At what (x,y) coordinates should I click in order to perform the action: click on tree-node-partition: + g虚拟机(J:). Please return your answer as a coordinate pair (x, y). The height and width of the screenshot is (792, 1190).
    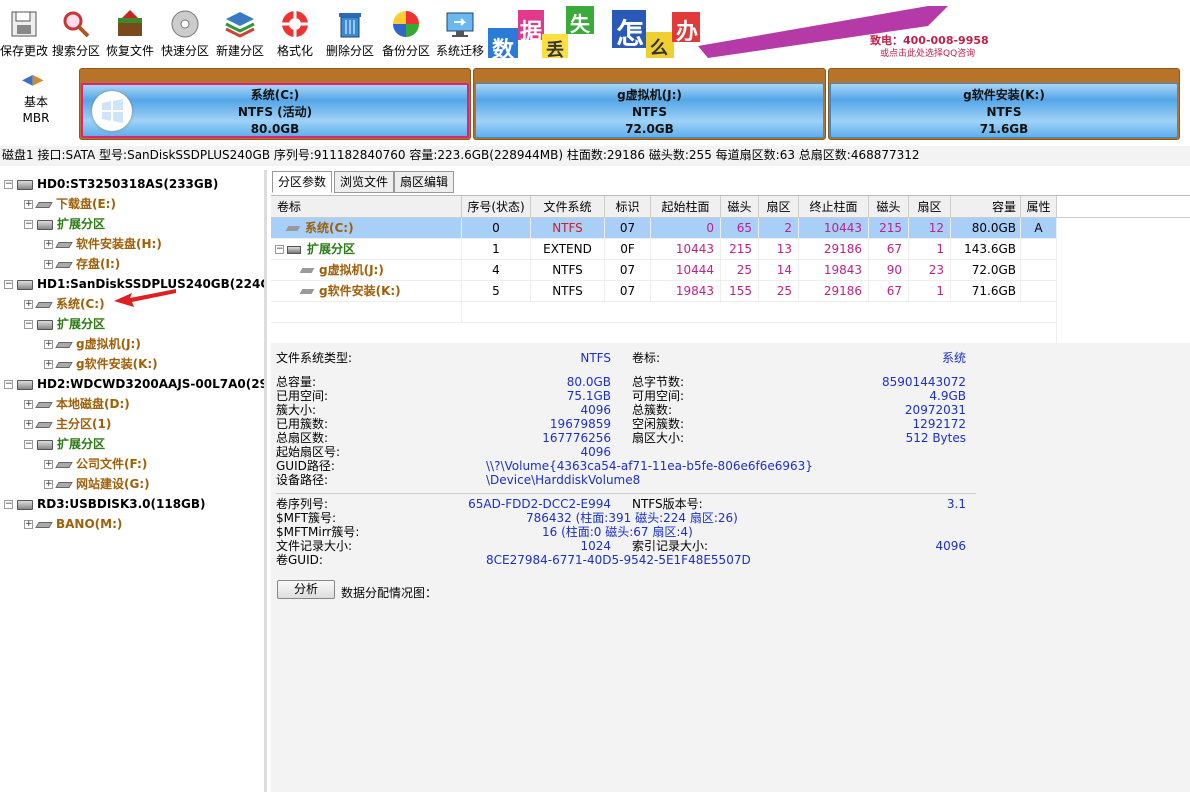
    Looking at the image, I should click on (92, 344).